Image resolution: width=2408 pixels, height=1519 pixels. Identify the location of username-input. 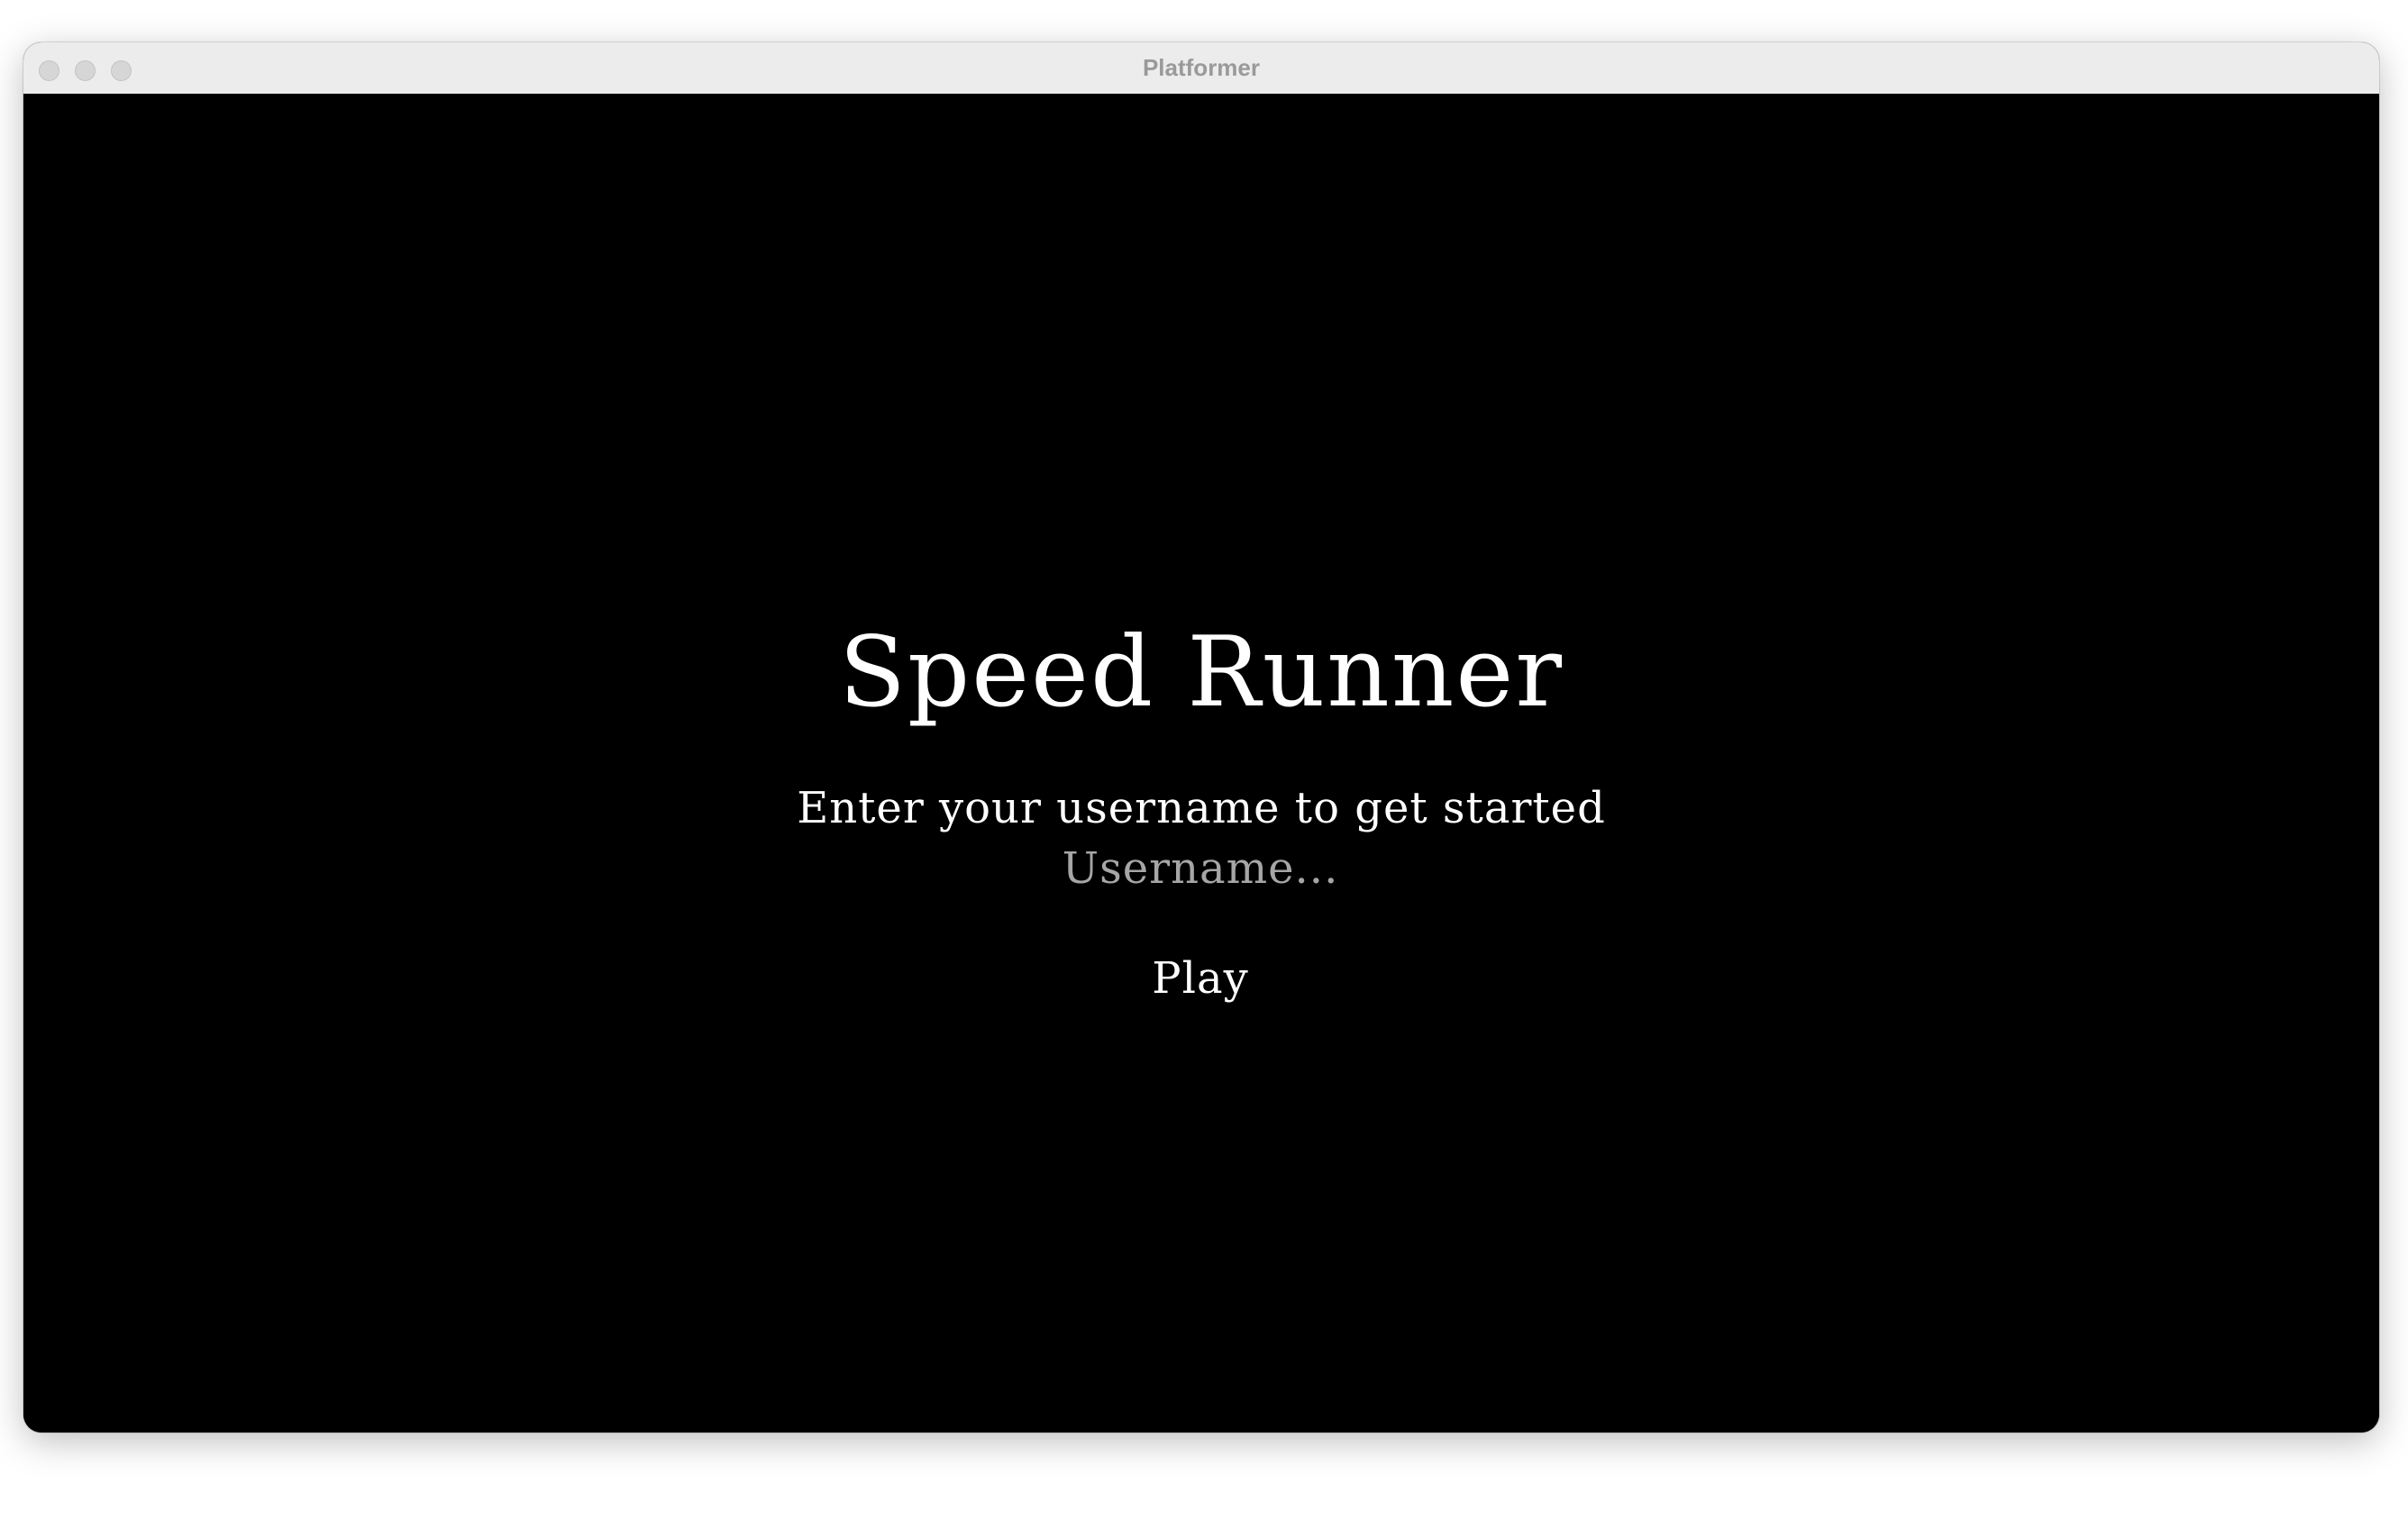
(1200, 869).